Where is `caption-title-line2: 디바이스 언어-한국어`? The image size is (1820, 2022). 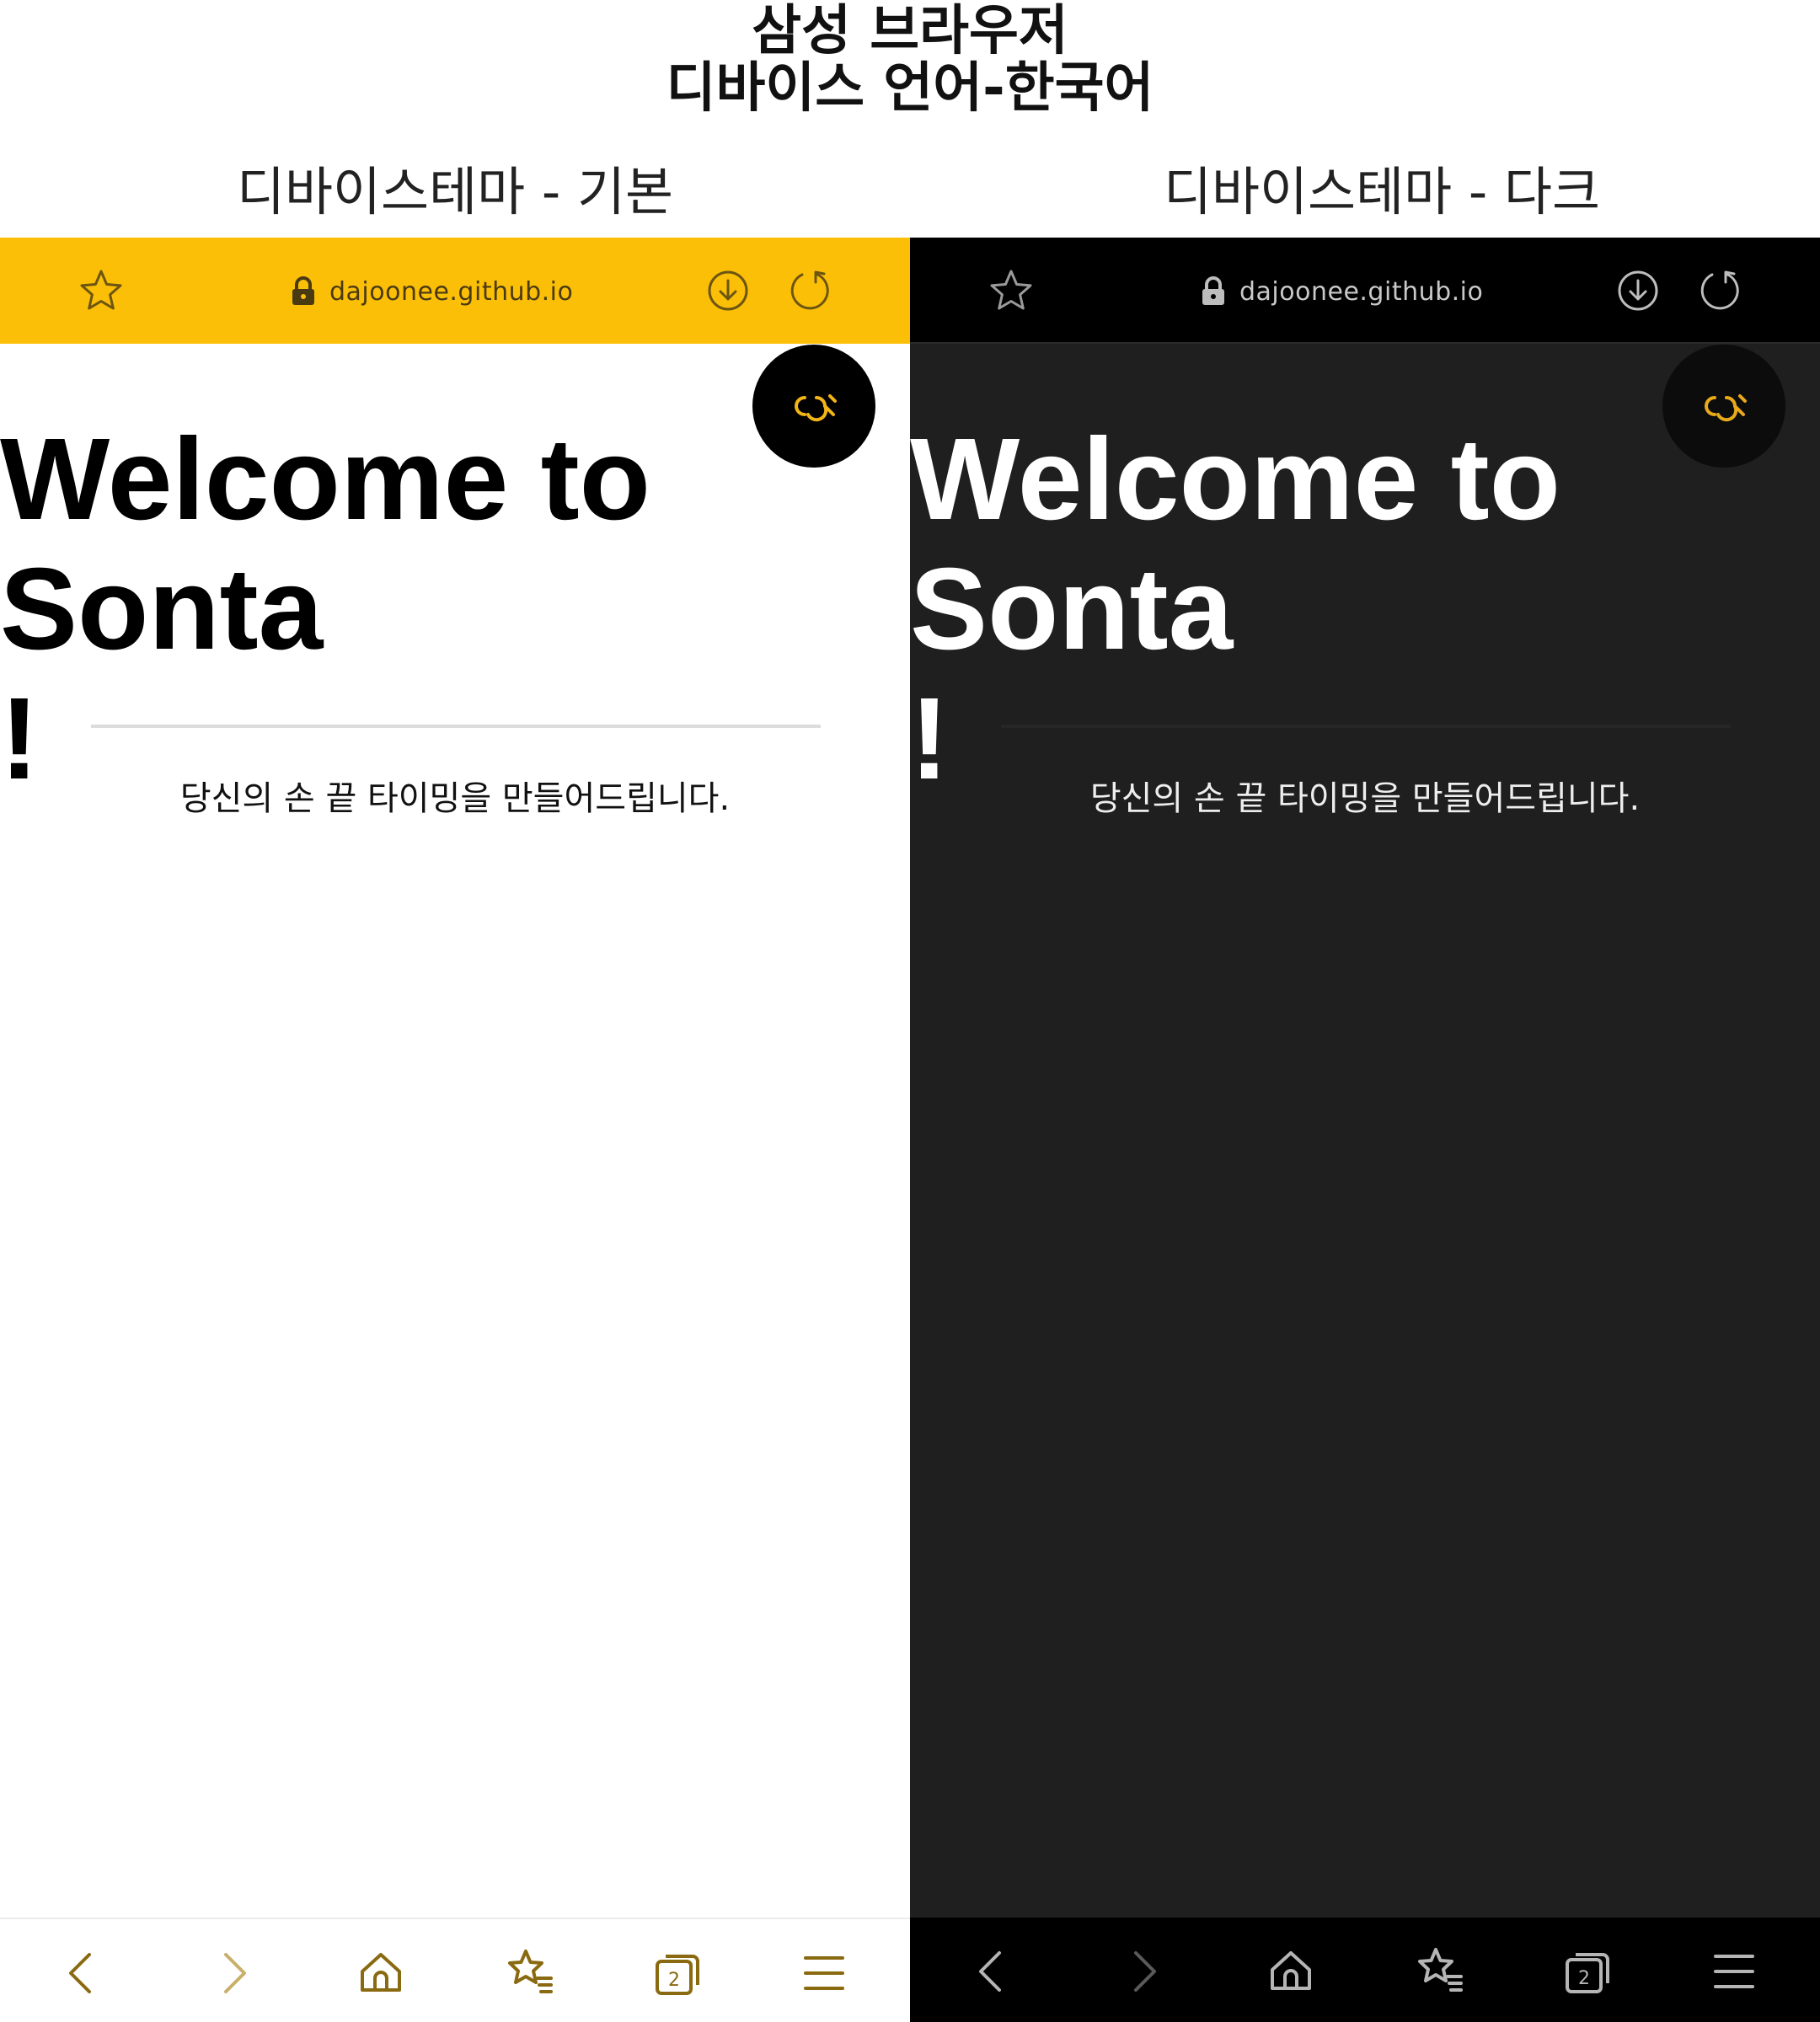
caption-title-line2: 디바이스 언어-한국어 is located at coordinates (910, 88).